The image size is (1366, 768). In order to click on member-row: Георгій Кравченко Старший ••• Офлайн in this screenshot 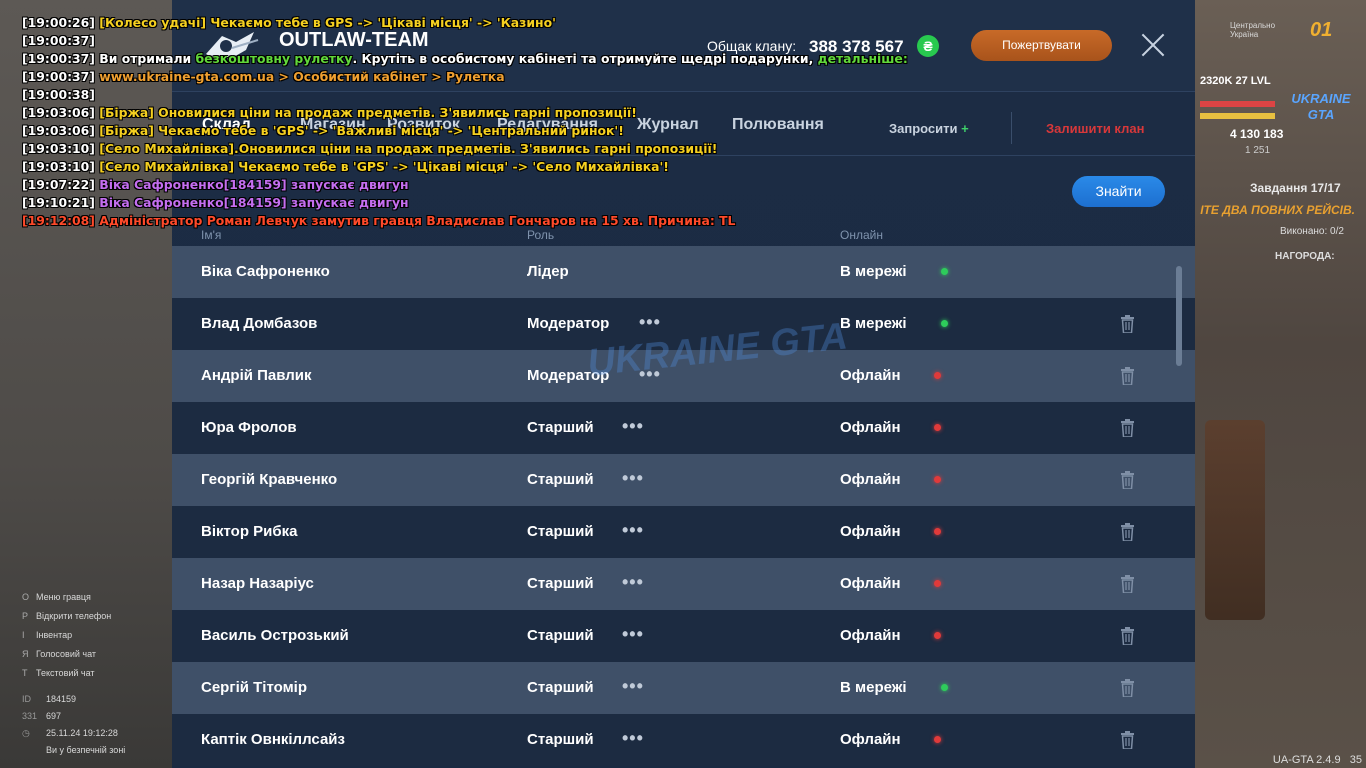, I will do `click(683, 480)`.